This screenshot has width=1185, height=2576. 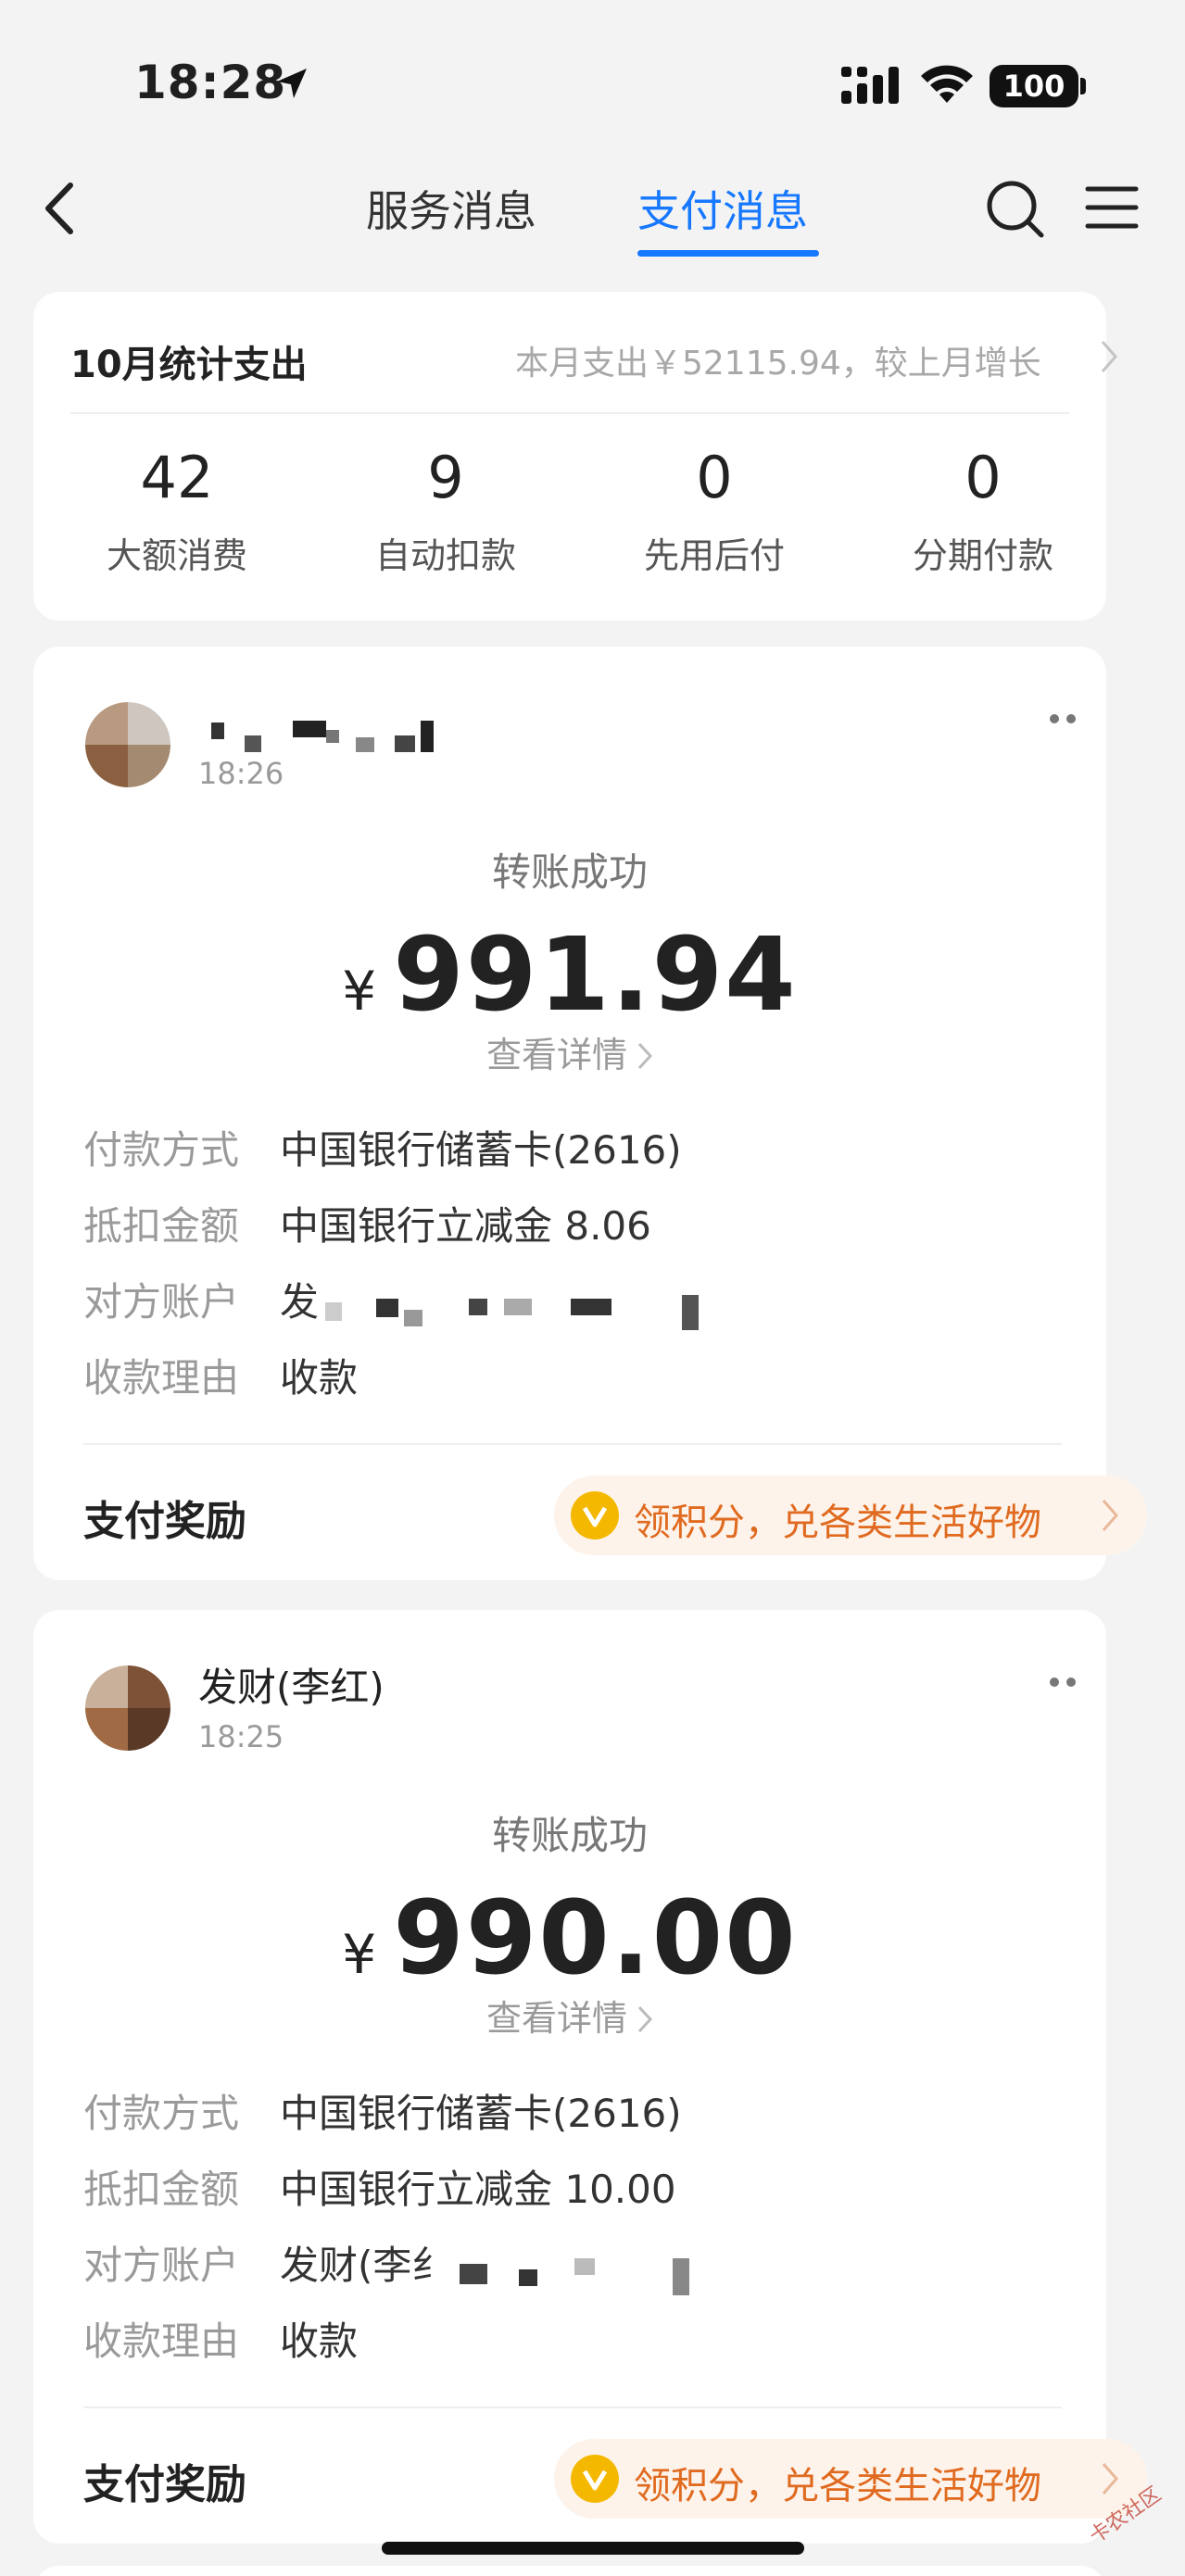 I want to click on tab-service-messages: 服务消息, so click(x=451, y=208).